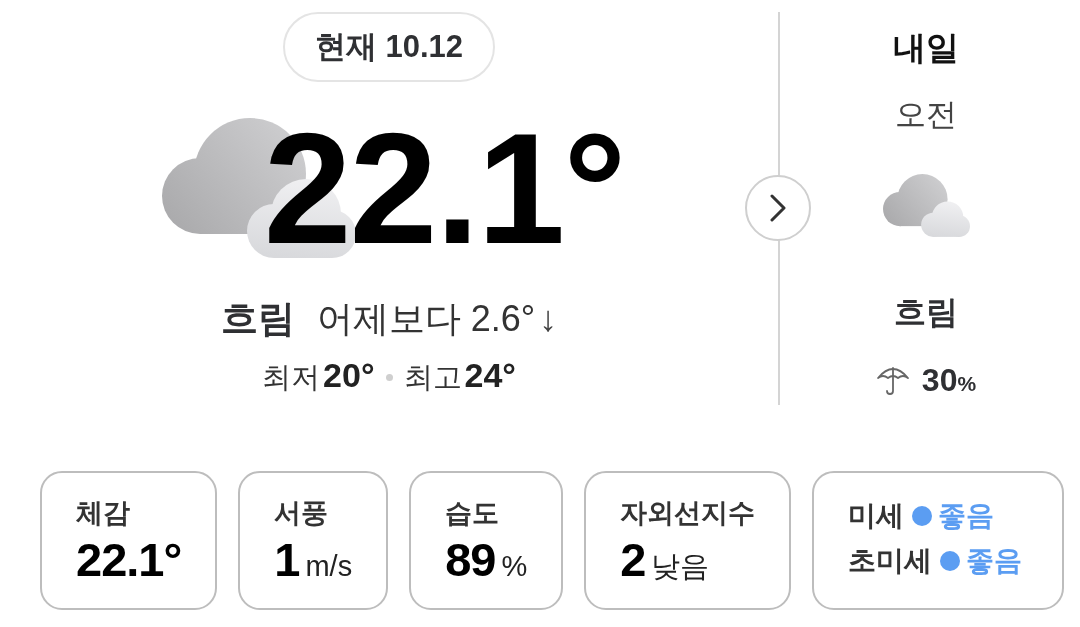  What do you see at coordinates (876, 515) in the screenshot?
I see `air-quality-label: 미세` at bounding box center [876, 515].